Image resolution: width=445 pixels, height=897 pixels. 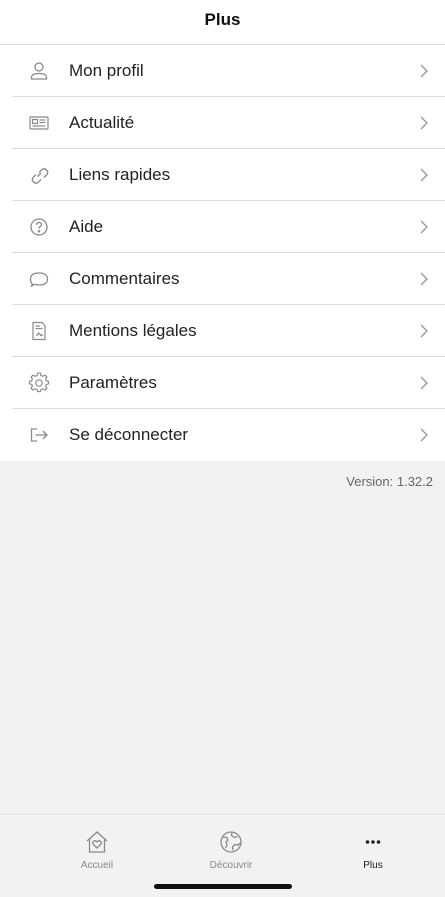 What do you see at coordinates (373, 865) in the screenshot?
I see `tab-label: Plus` at bounding box center [373, 865].